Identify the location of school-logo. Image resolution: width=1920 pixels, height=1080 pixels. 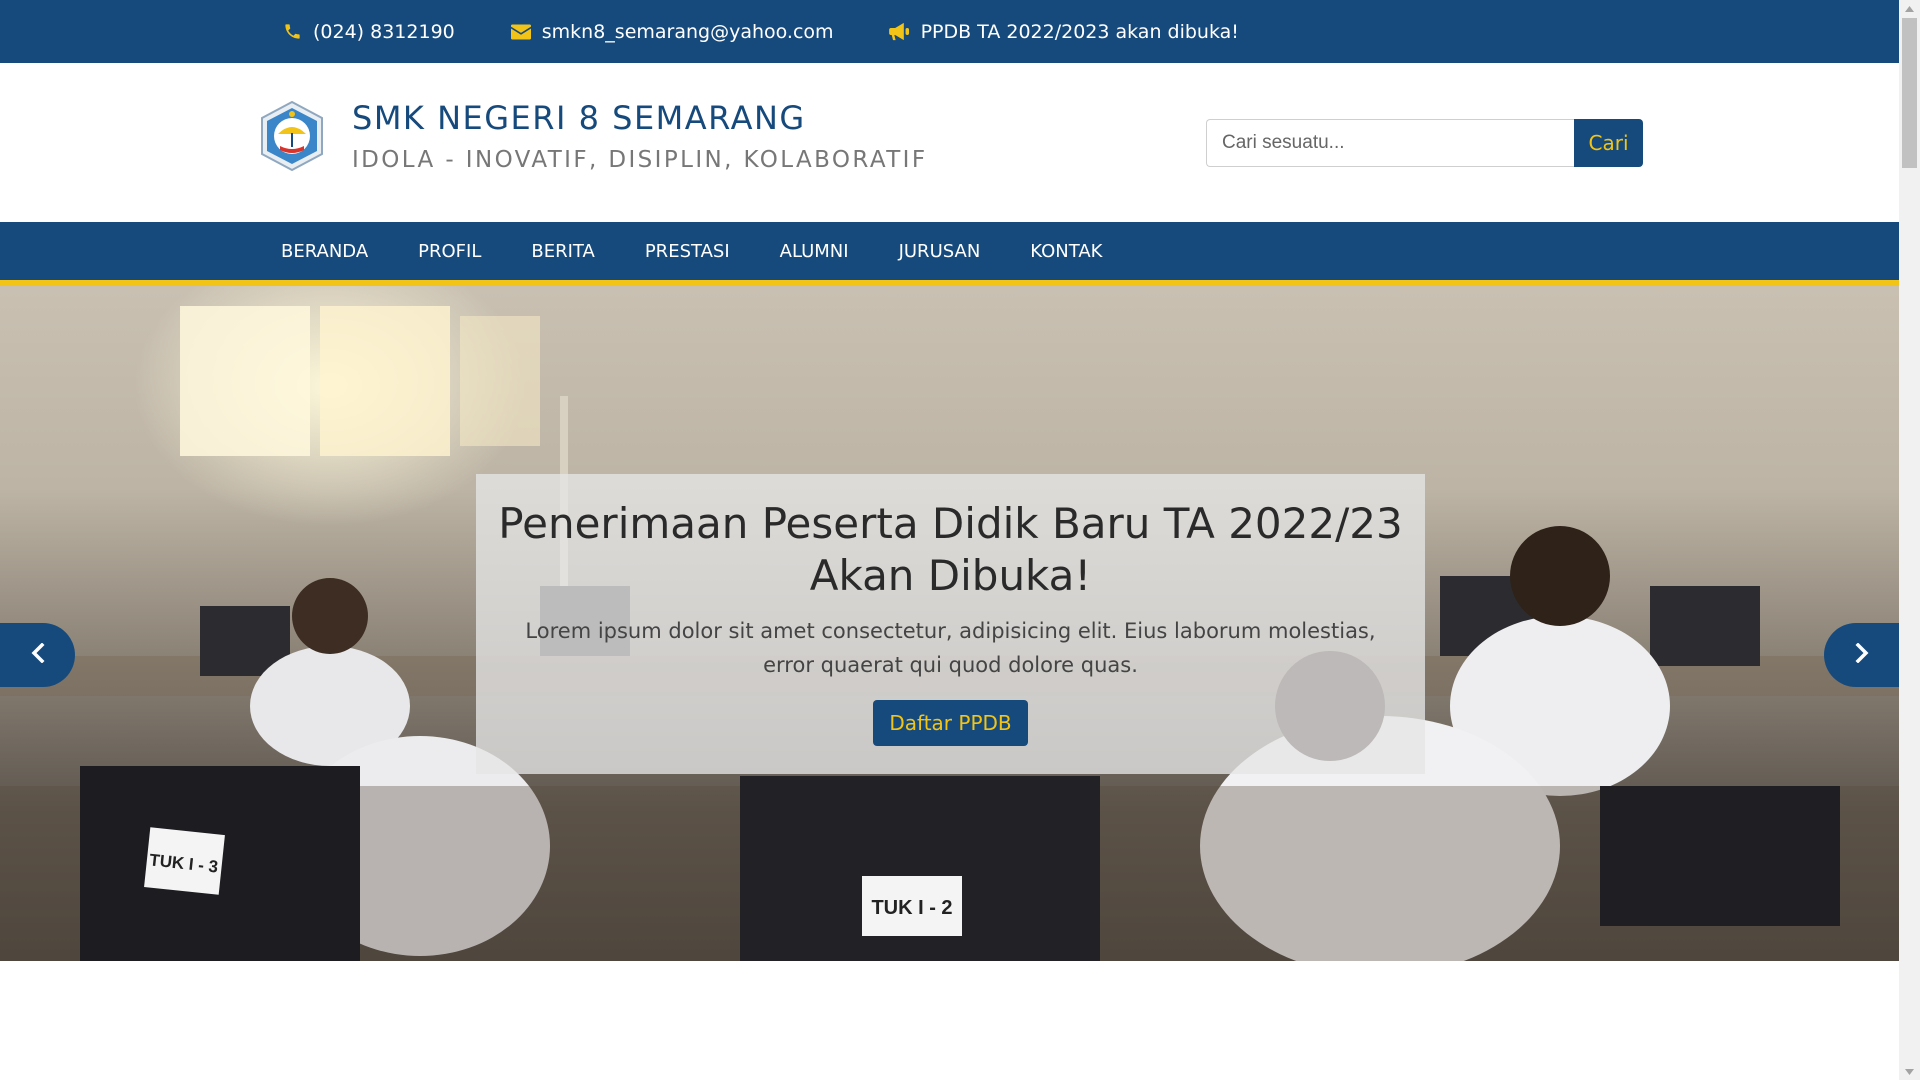
(292, 136).